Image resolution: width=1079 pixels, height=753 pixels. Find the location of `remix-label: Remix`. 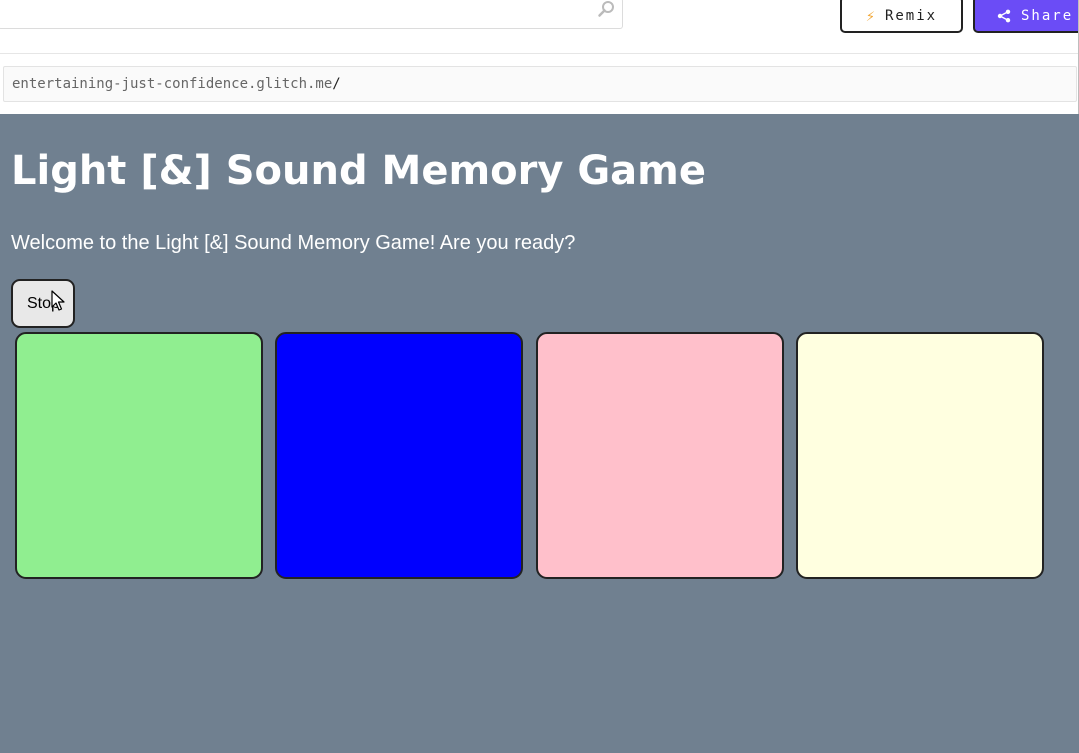

remix-label: Remix is located at coordinates (911, 15).